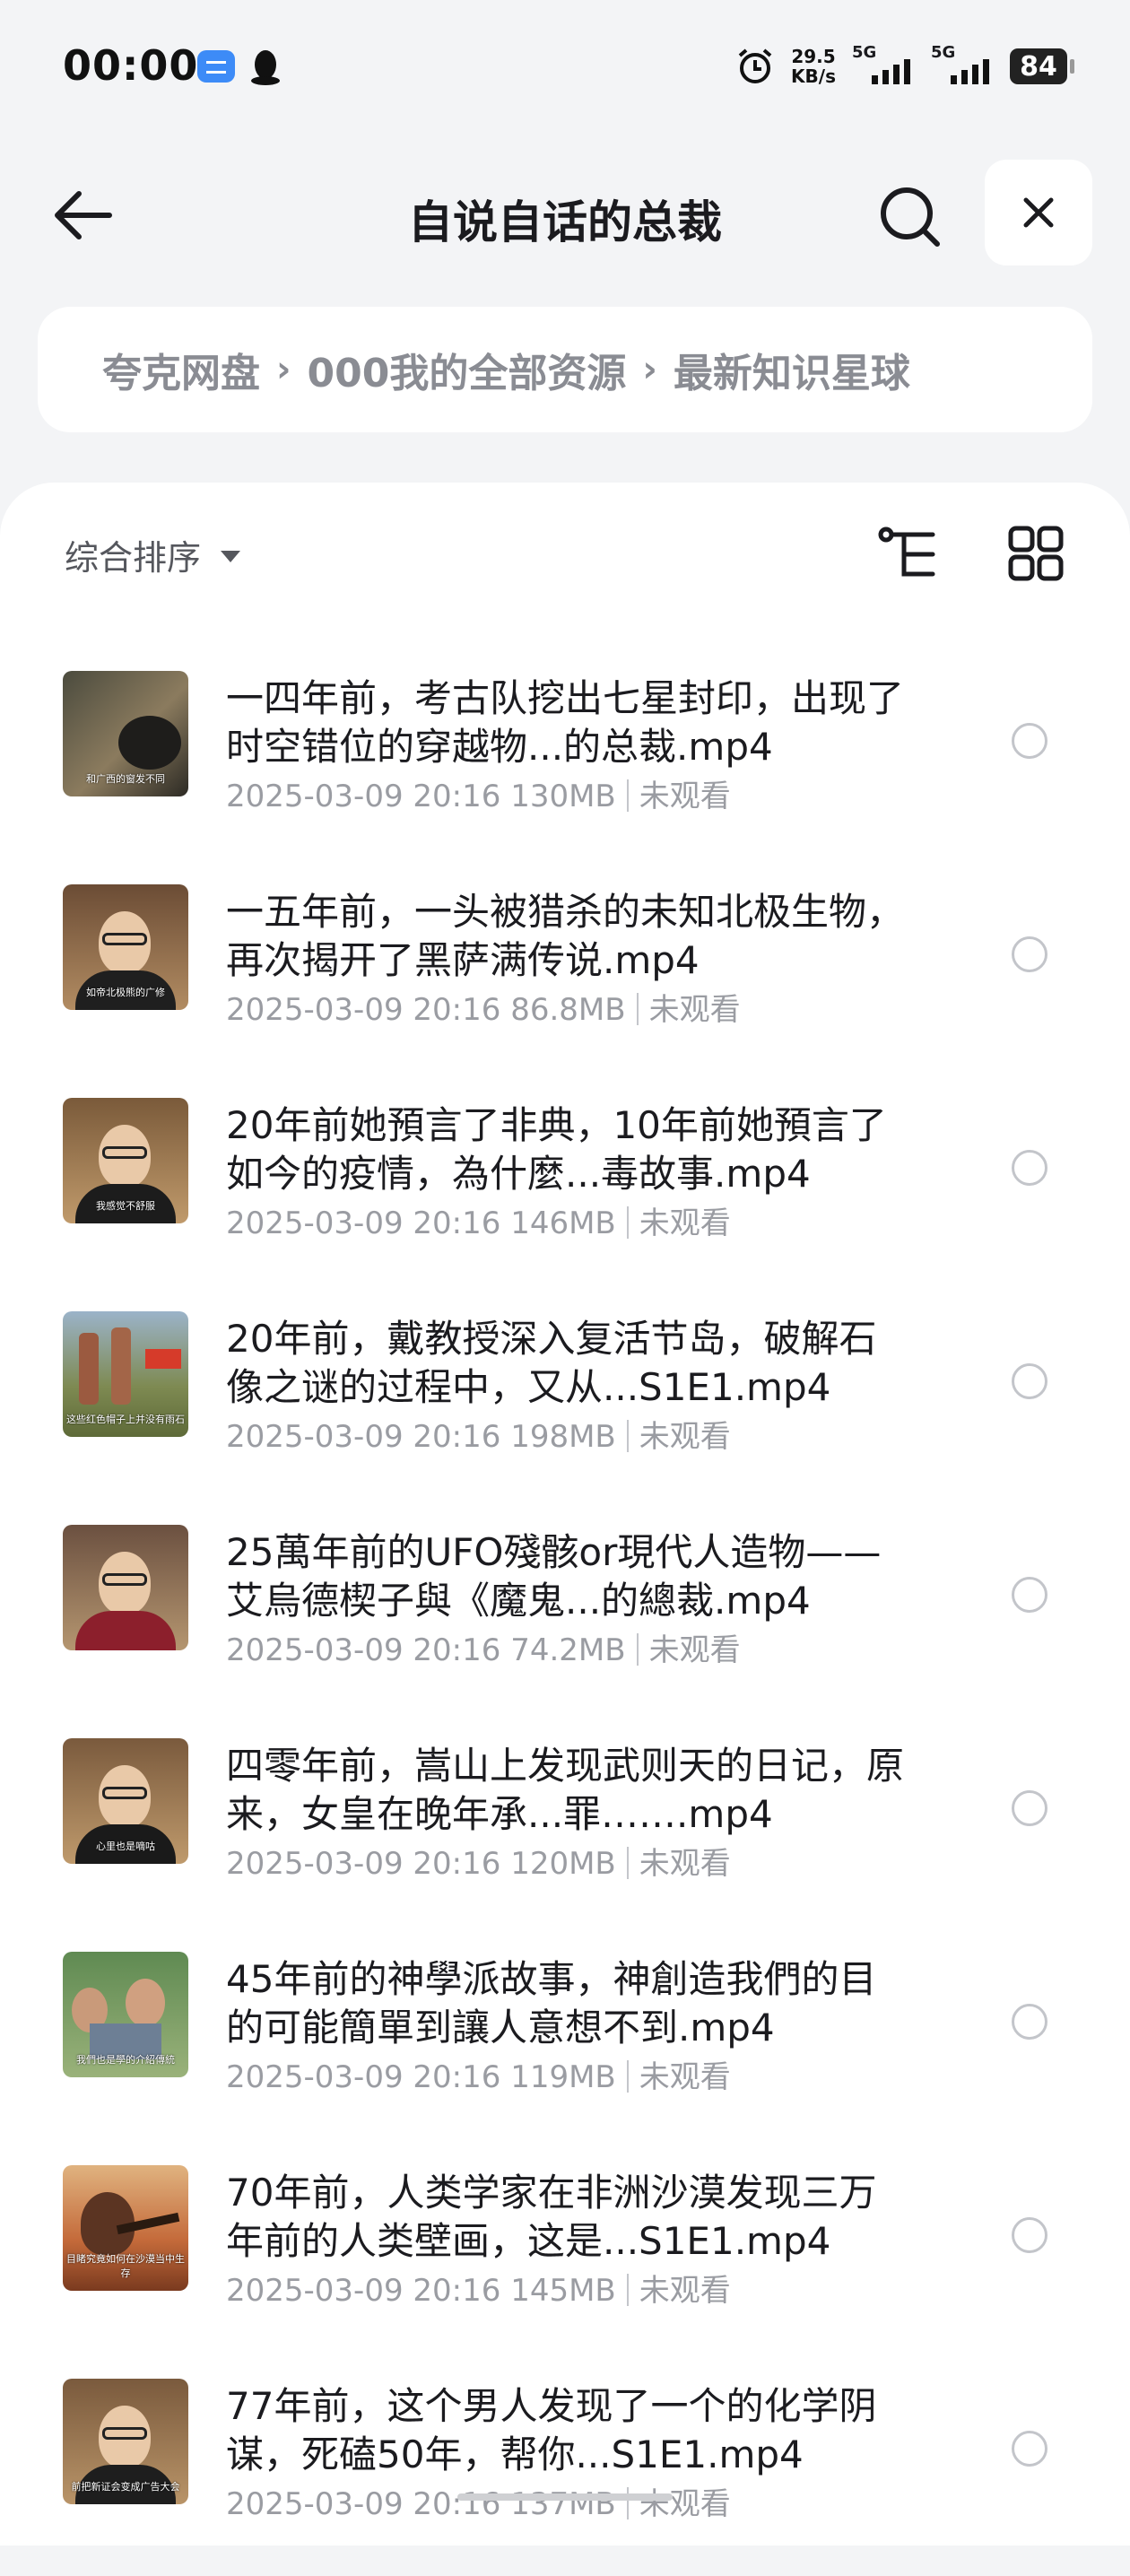 This screenshot has height=2576, width=1130. What do you see at coordinates (125, 779) in the screenshot?
I see `thumbnail-caption: 和广西的窗发不同` at bounding box center [125, 779].